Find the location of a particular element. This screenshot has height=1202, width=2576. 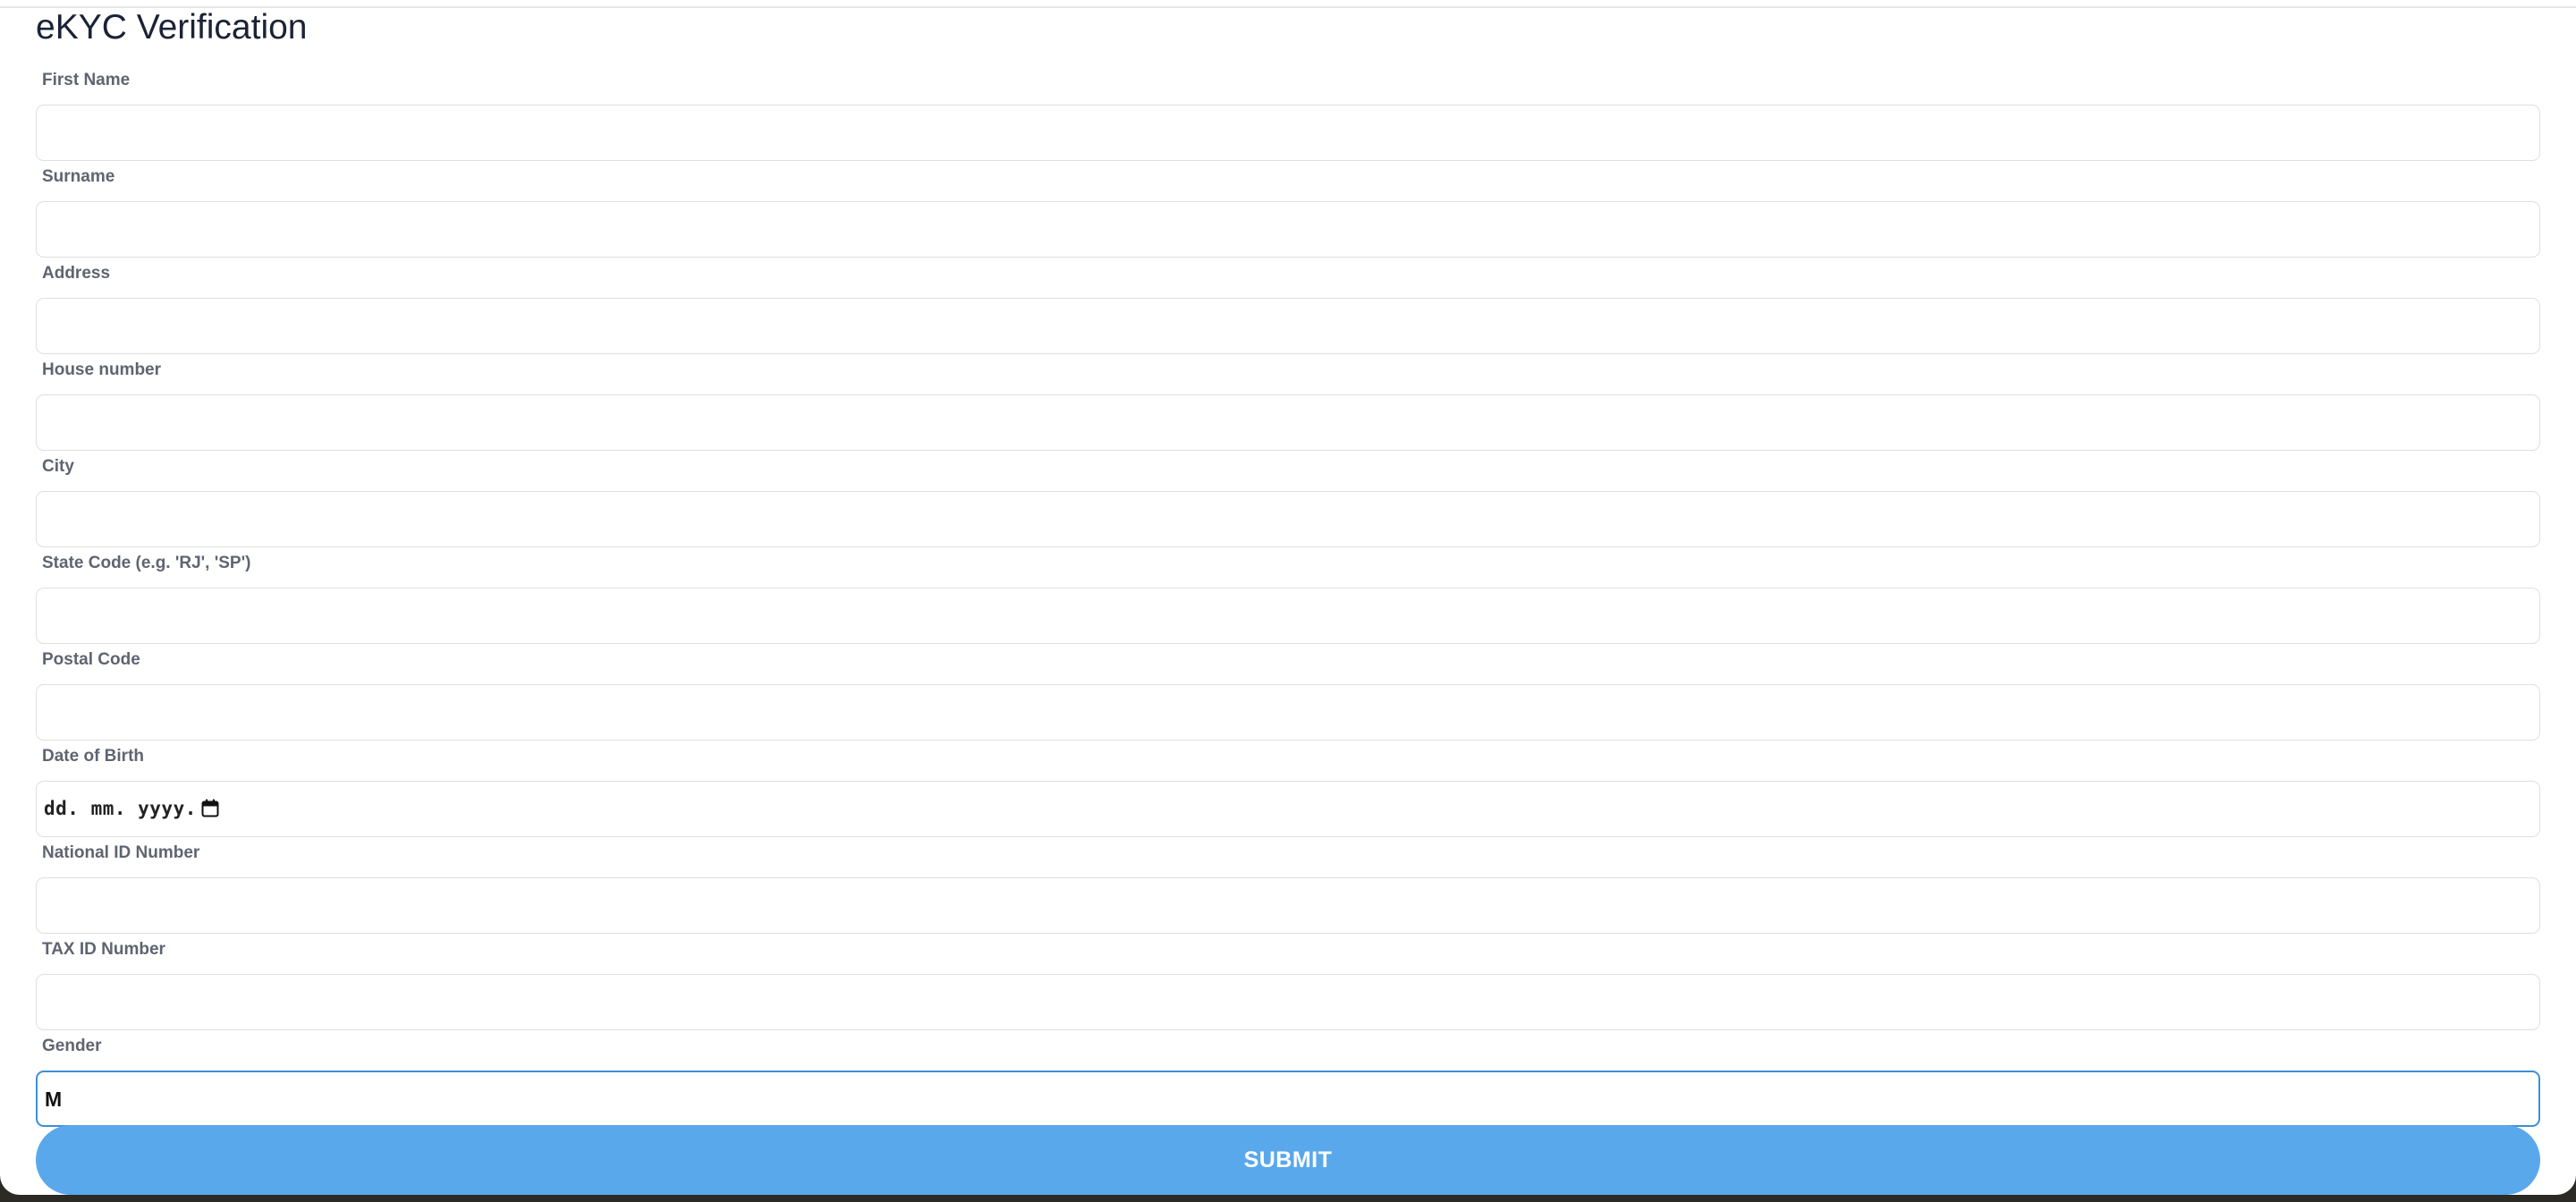

date-of-birth-label: Date of Birth is located at coordinates (93, 756).